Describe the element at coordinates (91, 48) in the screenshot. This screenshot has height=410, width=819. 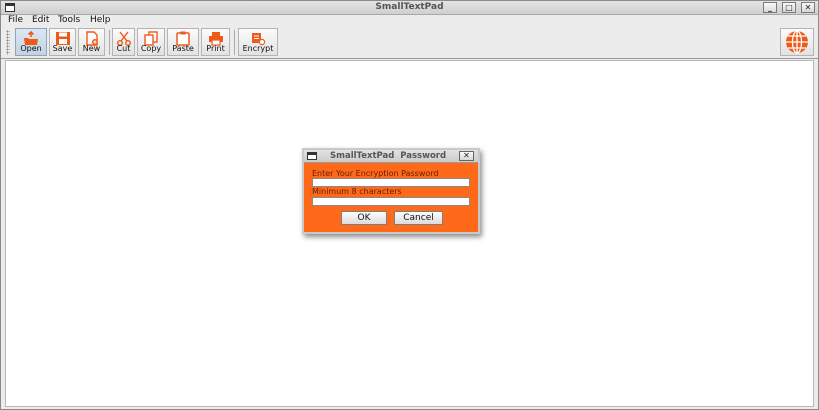
I see `new-label: New` at that location.